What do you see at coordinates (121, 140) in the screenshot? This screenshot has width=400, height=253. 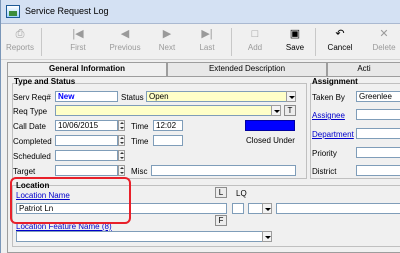 I see `completed-spinner` at bounding box center [121, 140].